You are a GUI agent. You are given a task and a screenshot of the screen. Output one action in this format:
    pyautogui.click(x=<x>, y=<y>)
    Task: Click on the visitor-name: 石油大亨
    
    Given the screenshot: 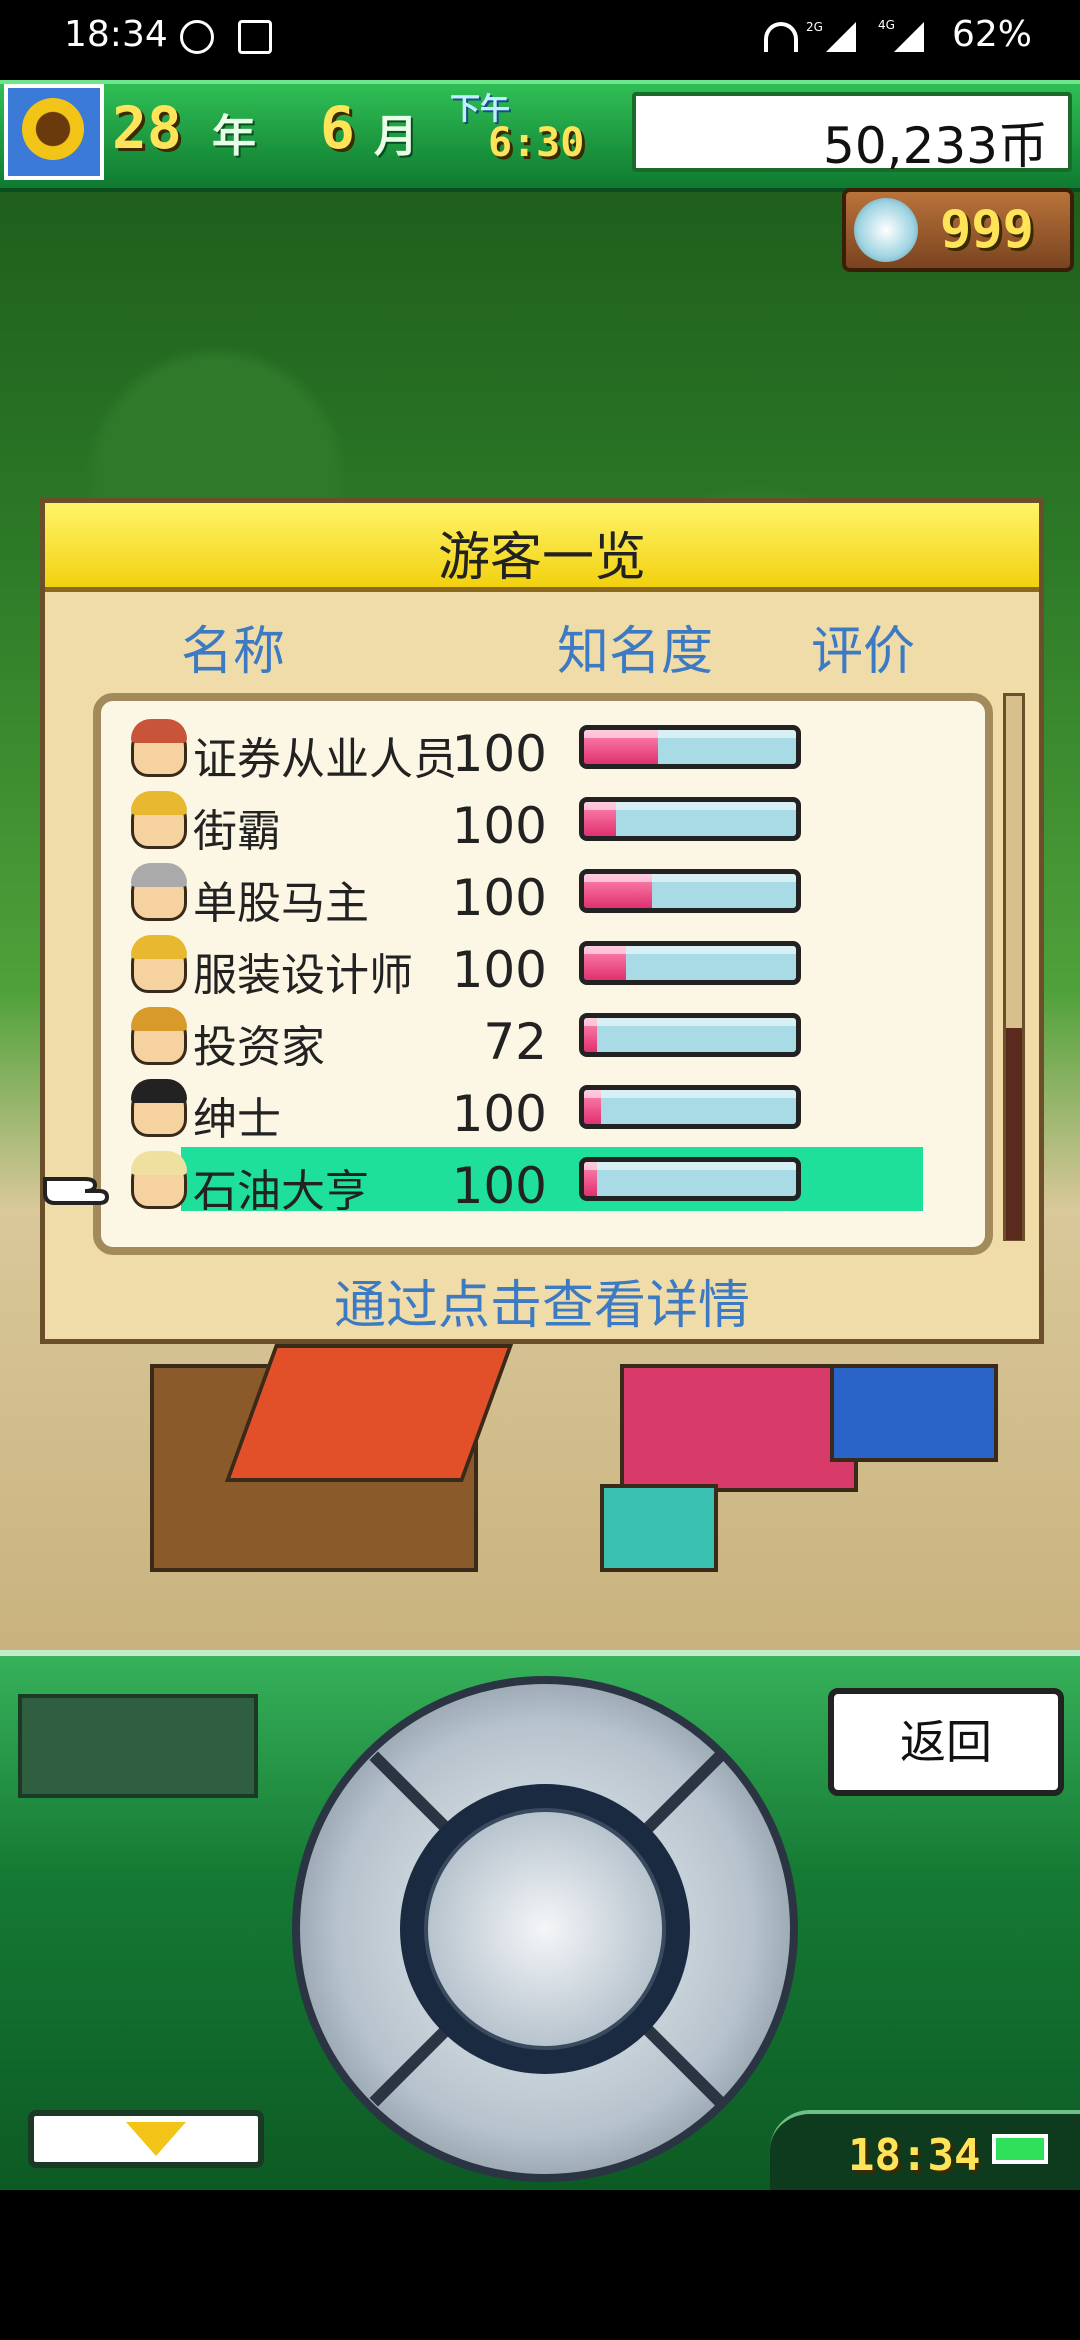 What is the action you would take?
    pyautogui.click(x=281, y=1191)
    